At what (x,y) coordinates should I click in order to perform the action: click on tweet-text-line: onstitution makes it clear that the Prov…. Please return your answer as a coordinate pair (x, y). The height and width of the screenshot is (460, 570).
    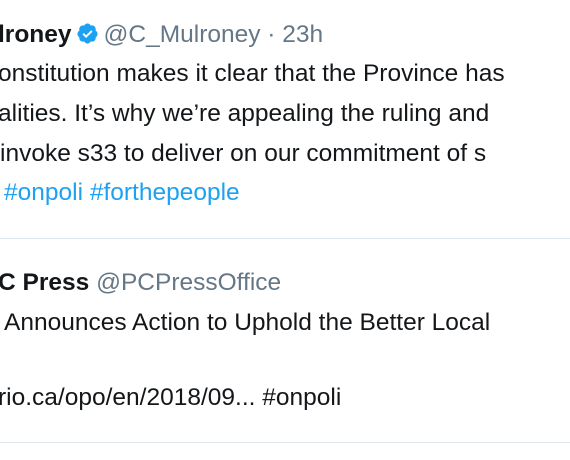
    Looking at the image, I should click on (252, 73).